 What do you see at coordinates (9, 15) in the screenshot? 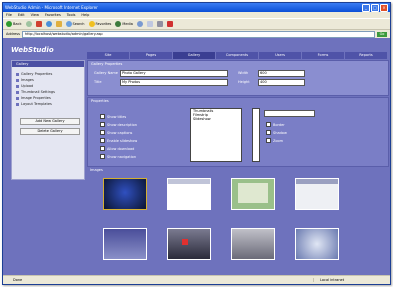
I see `menu-file: File` at bounding box center [9, 15].